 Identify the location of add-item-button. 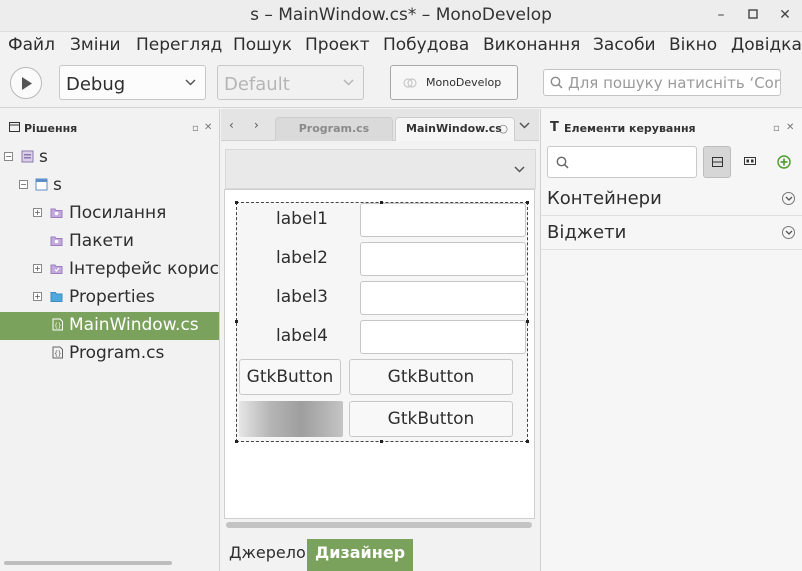
(784, 162).